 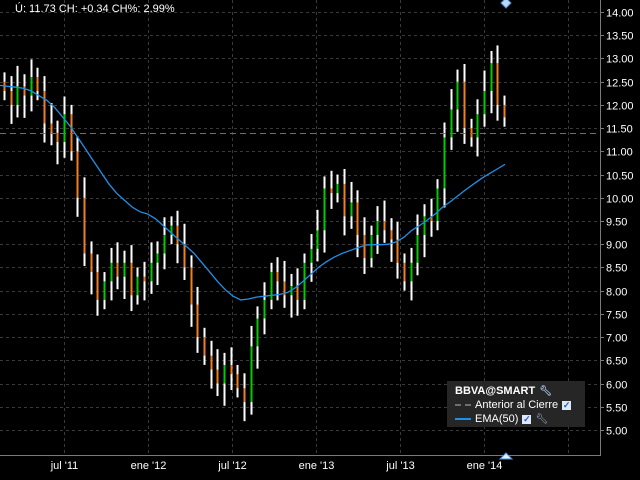 What do you see at coordinates (506, 4) in the screenshot?
I see `top-scroll-marker-icon` at bounding box center [506, 4].